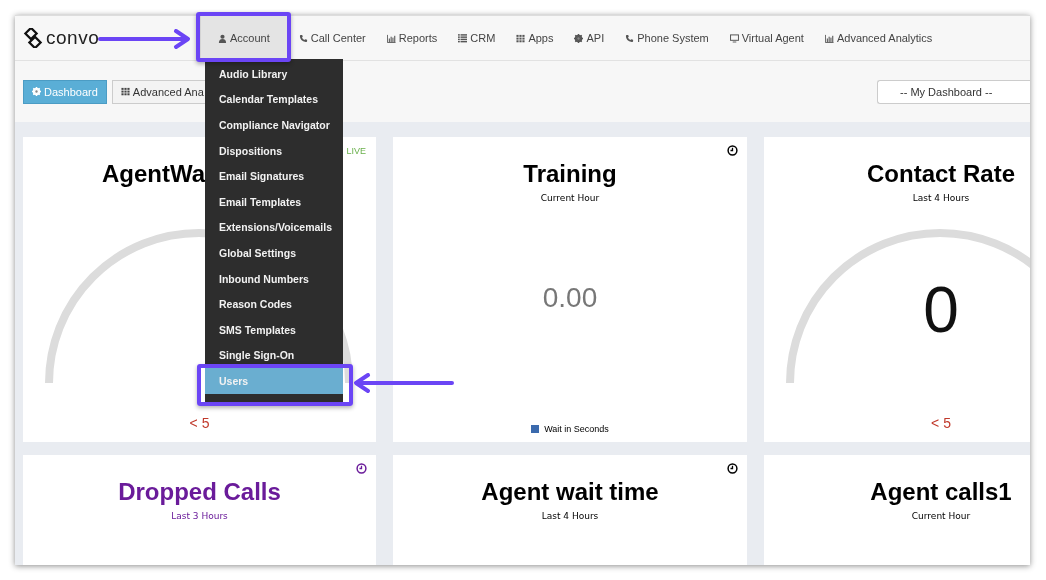  What do you see at coordinates (576, 429) in the screenshot?
I see `legend-label: Wait in Seconds` at bounding box center [576, 429].